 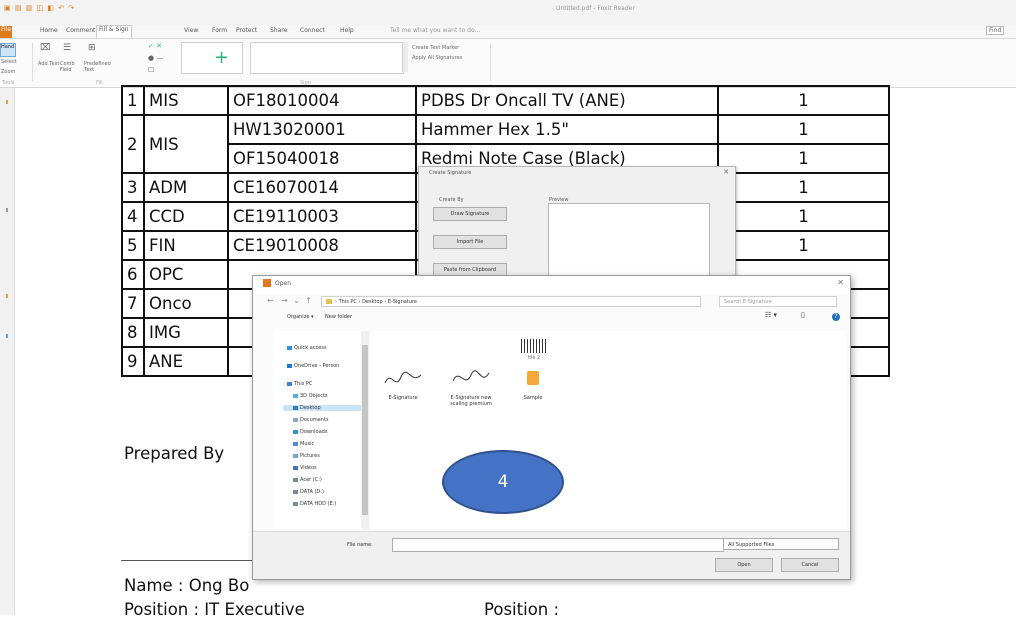 What do you see at coordinates (6, 32) in the screenshot?
I see `tab-file: File` at bounding box center [6, 32].